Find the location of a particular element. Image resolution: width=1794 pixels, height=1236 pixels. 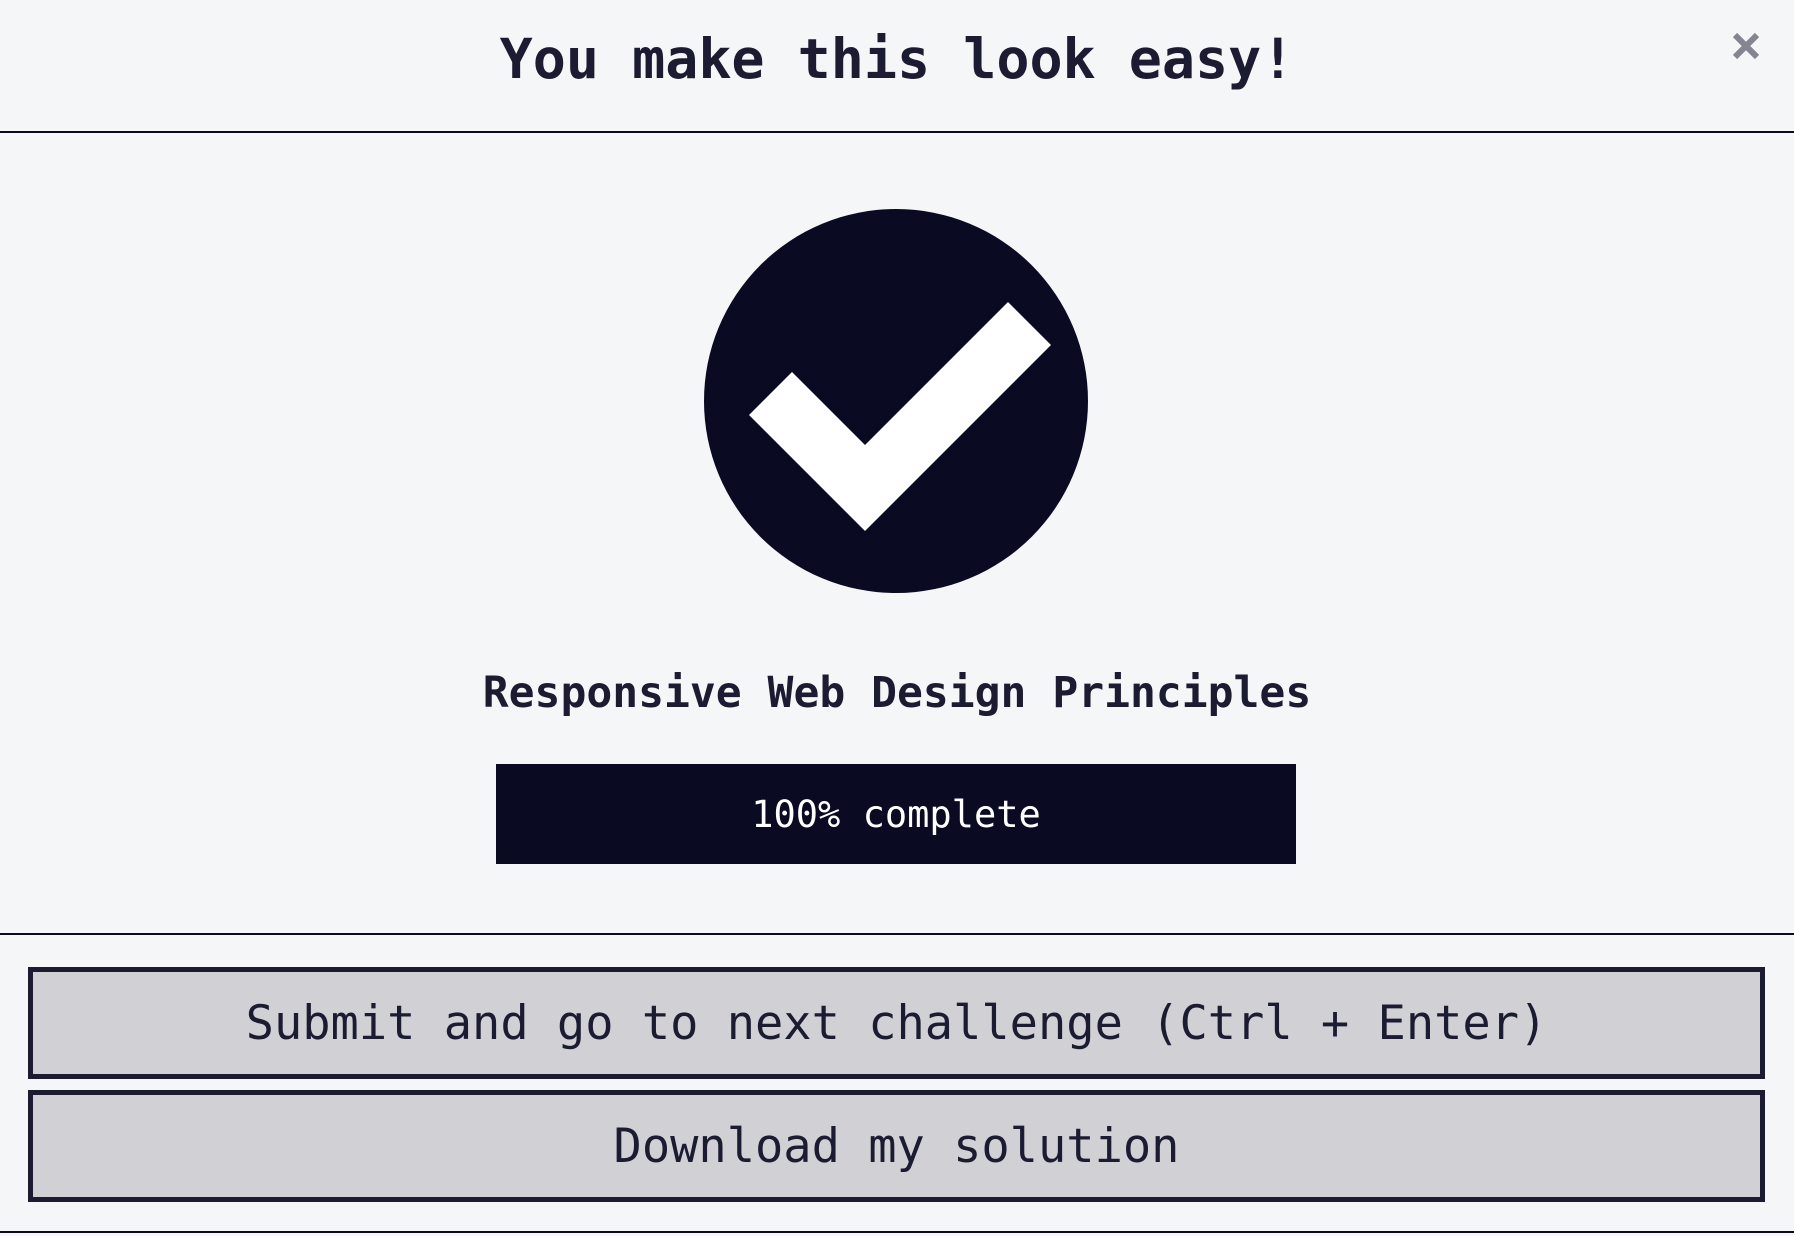

close-button is located at coordinates (1746, 46).